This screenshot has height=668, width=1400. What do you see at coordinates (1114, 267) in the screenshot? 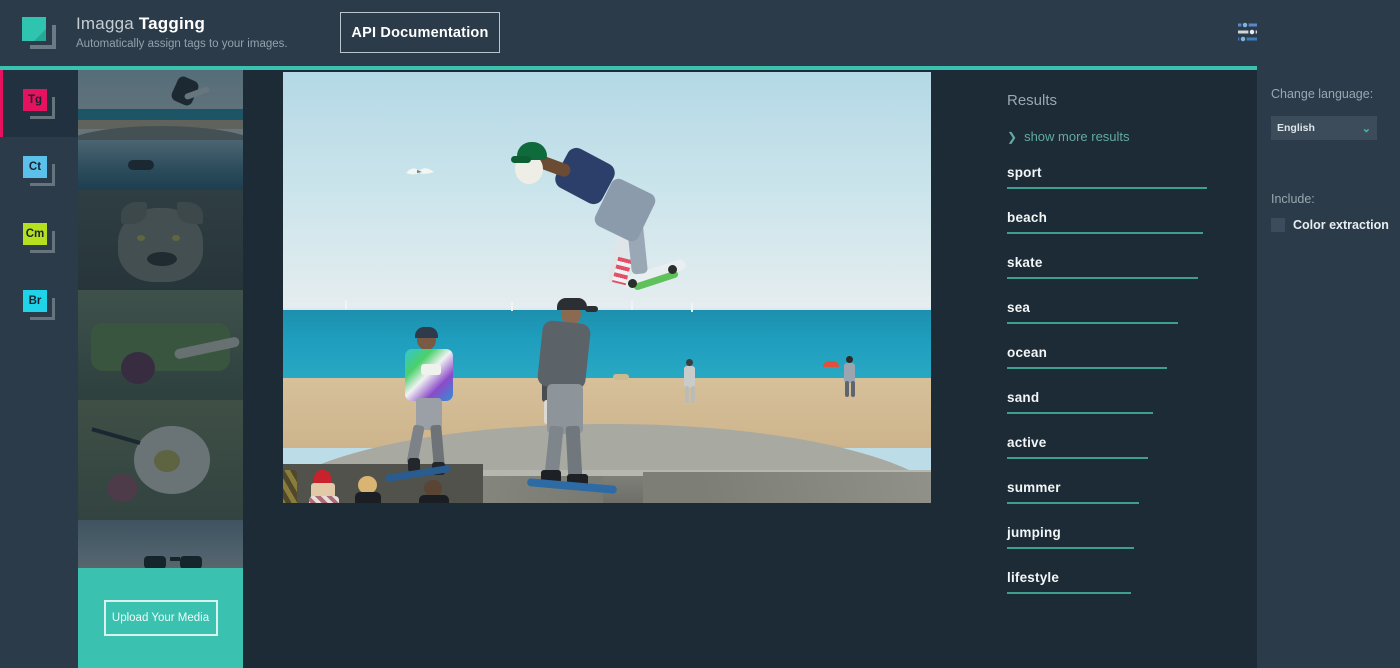
I see `tag-row: skate` at bounding box center [1114, 267].